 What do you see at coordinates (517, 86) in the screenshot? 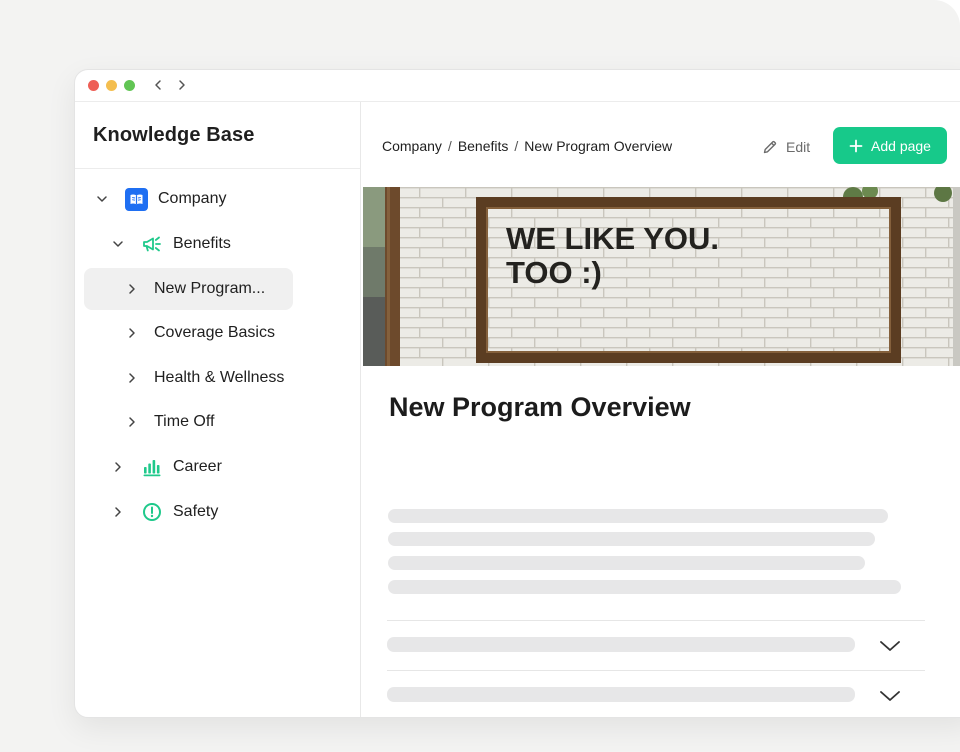
I see `title-bar` at bounding box center [517, 86].